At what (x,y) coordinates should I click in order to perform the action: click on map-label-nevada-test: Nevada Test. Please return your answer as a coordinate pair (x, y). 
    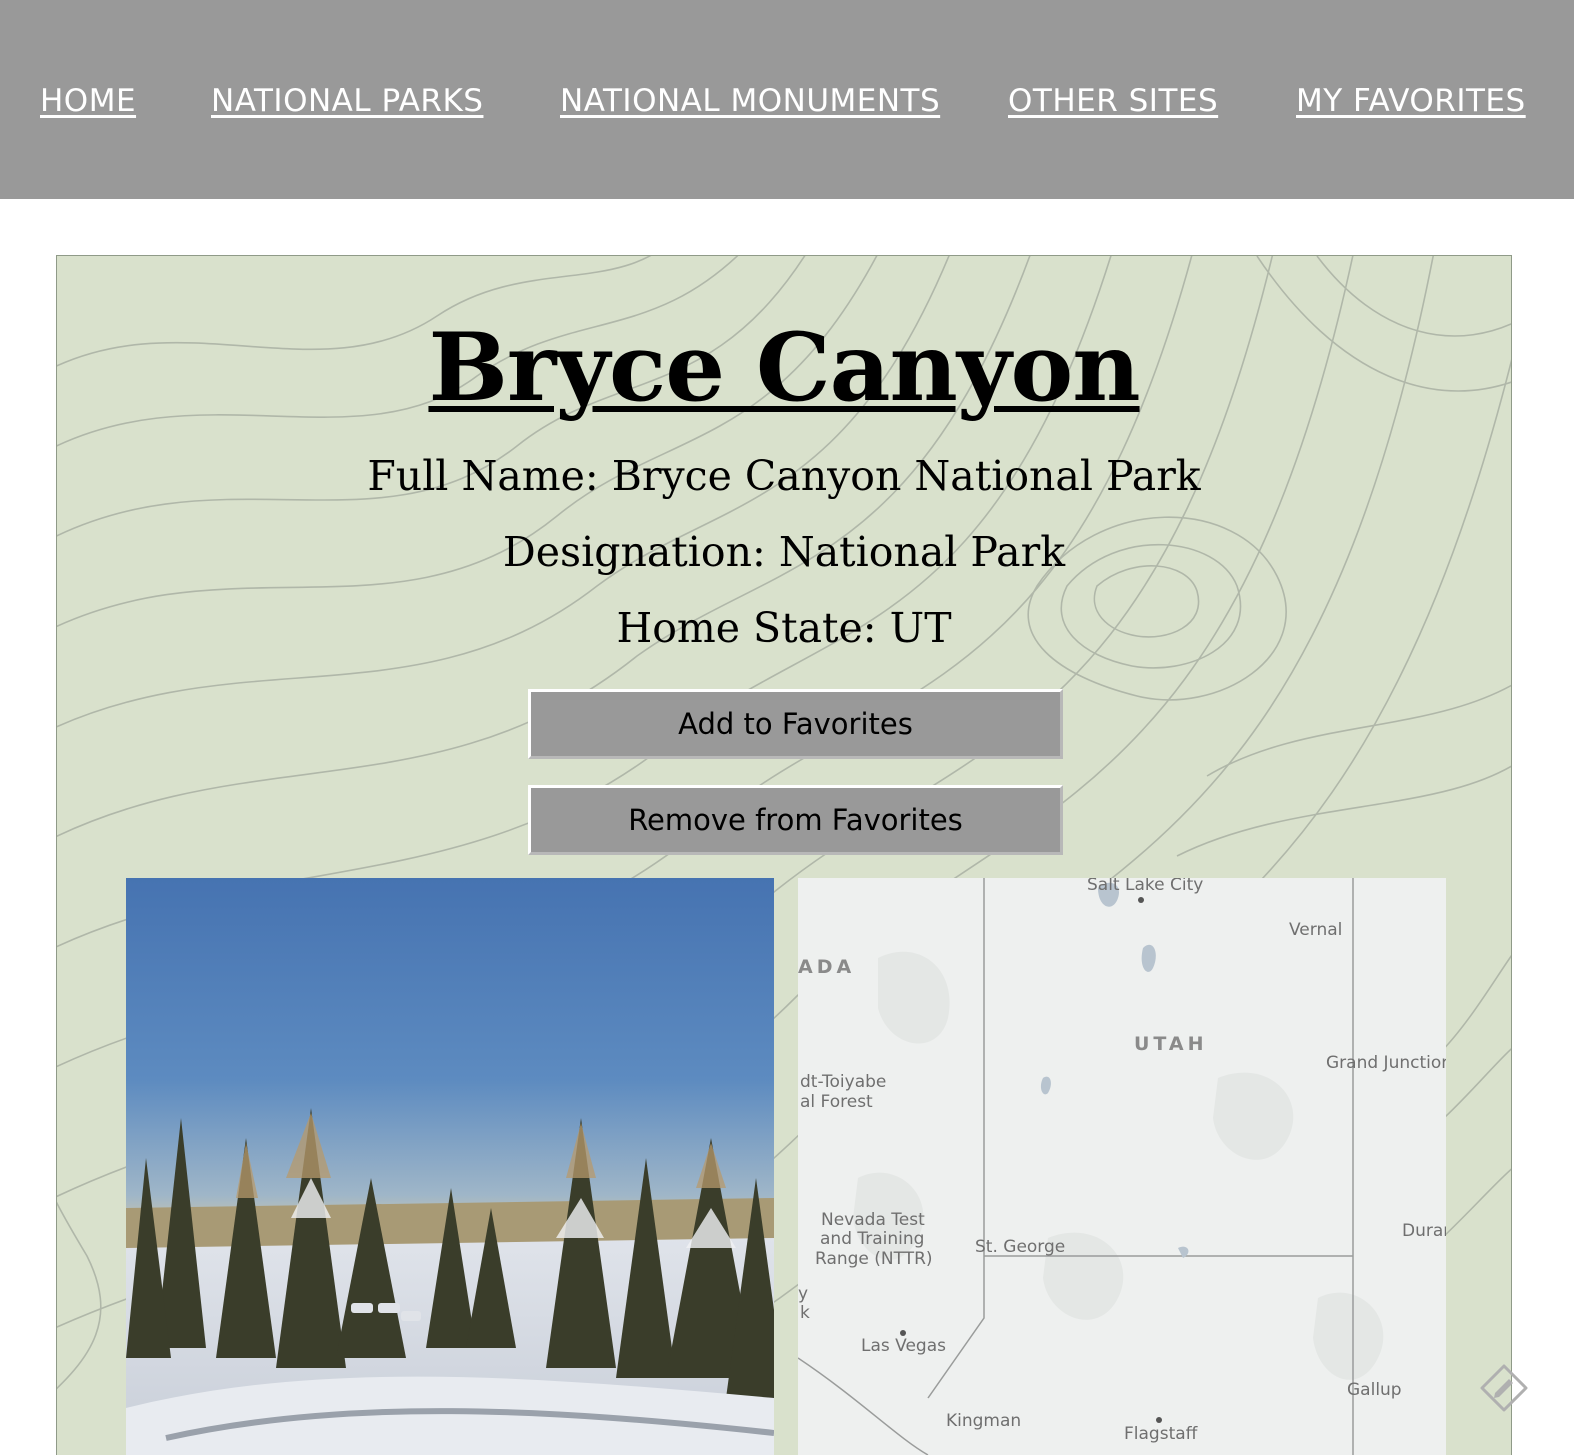
    Looking at the image, I should click on (873, 1220).